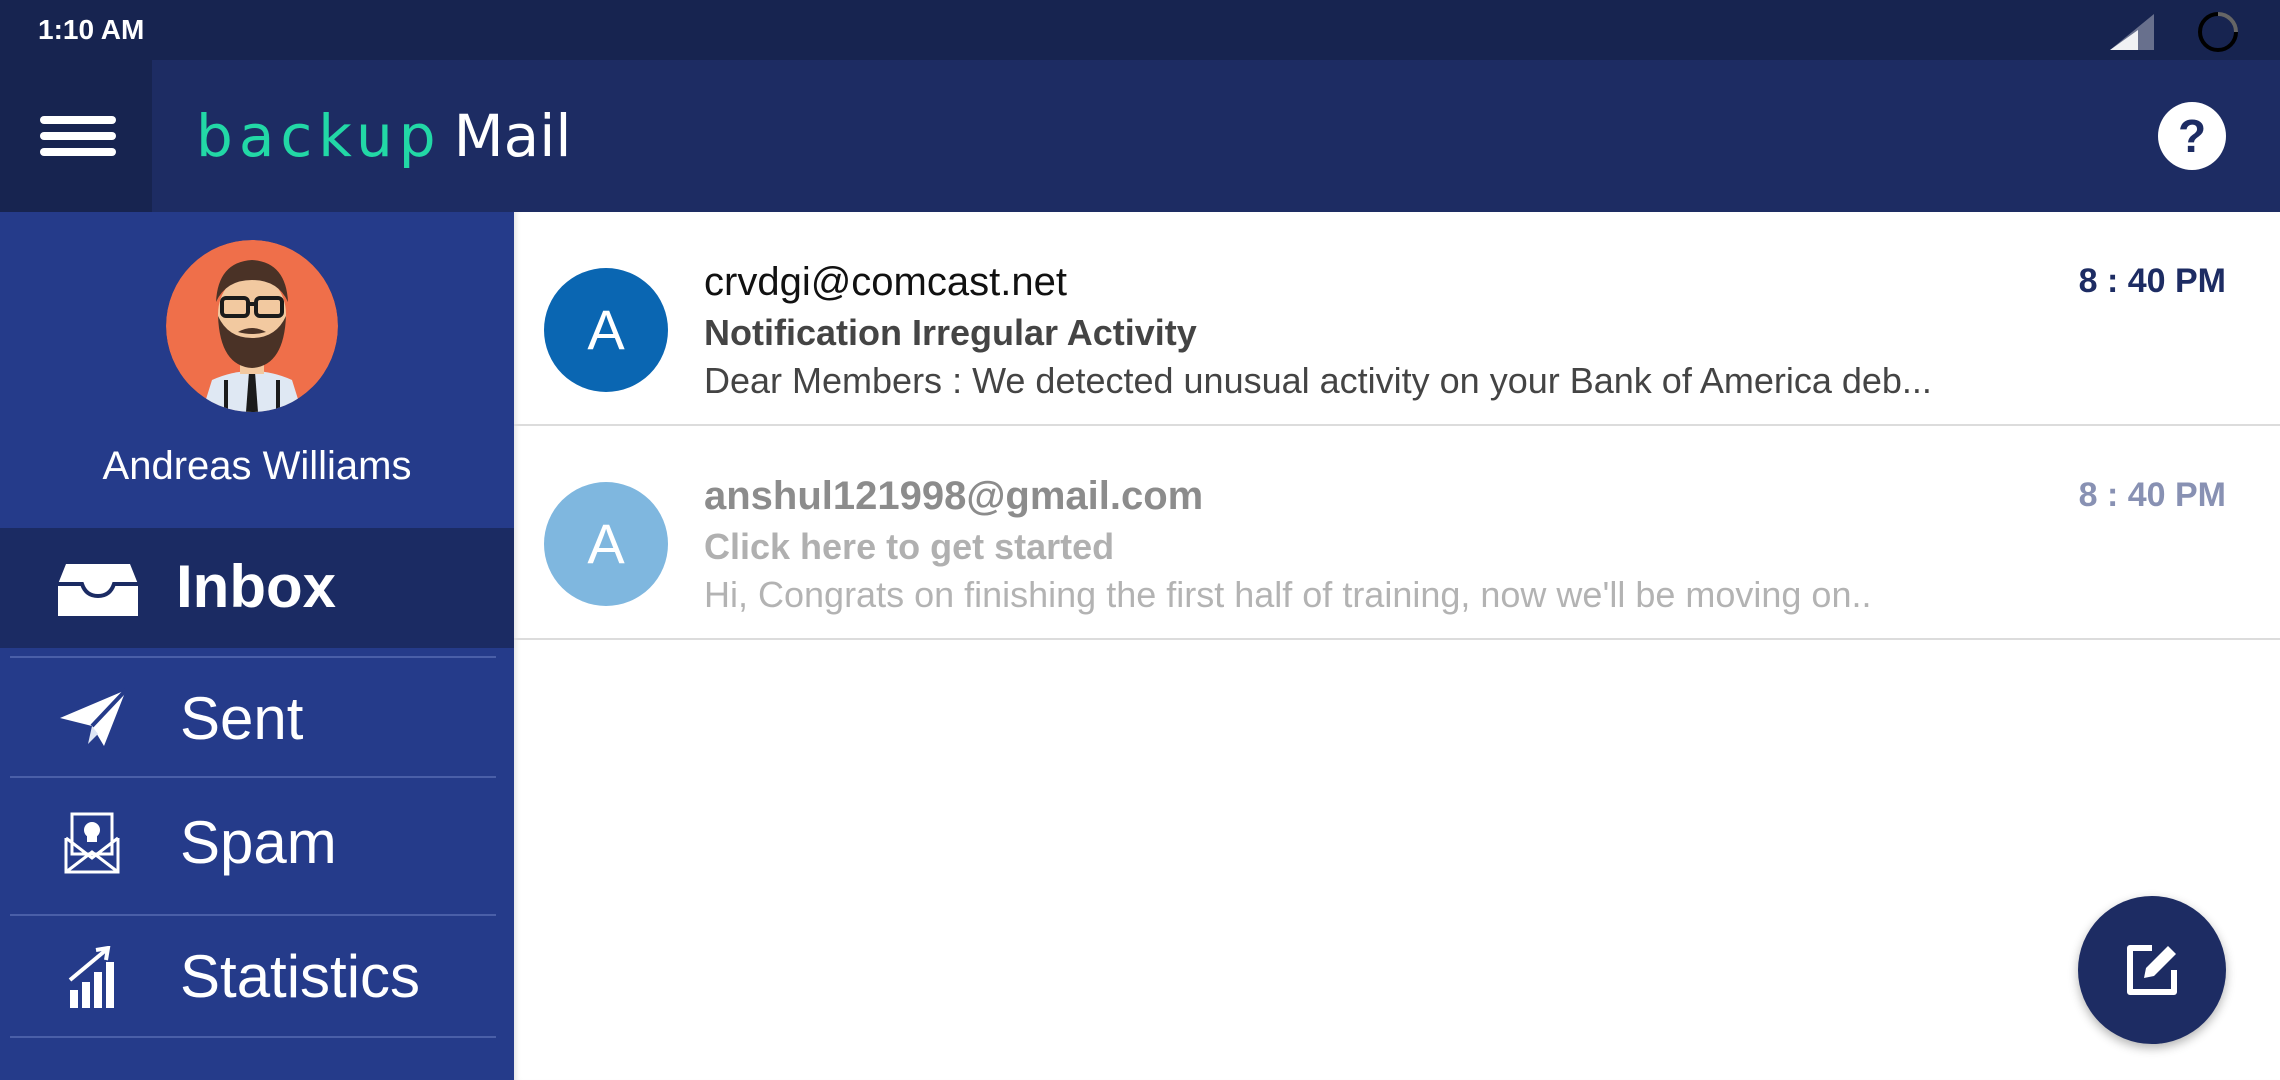 This screenshot has height=1080, width=2280. What do you see at coordinates (954, 496) in the screenshot?
I see `mail-sender: anshul121998@gmail.com` at bounding box center [954, 496].